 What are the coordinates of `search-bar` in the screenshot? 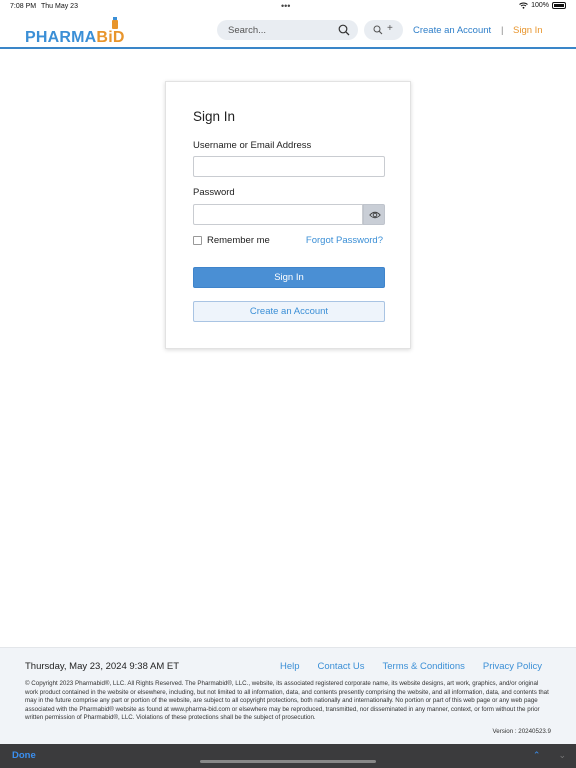 It's located at (287, 30).